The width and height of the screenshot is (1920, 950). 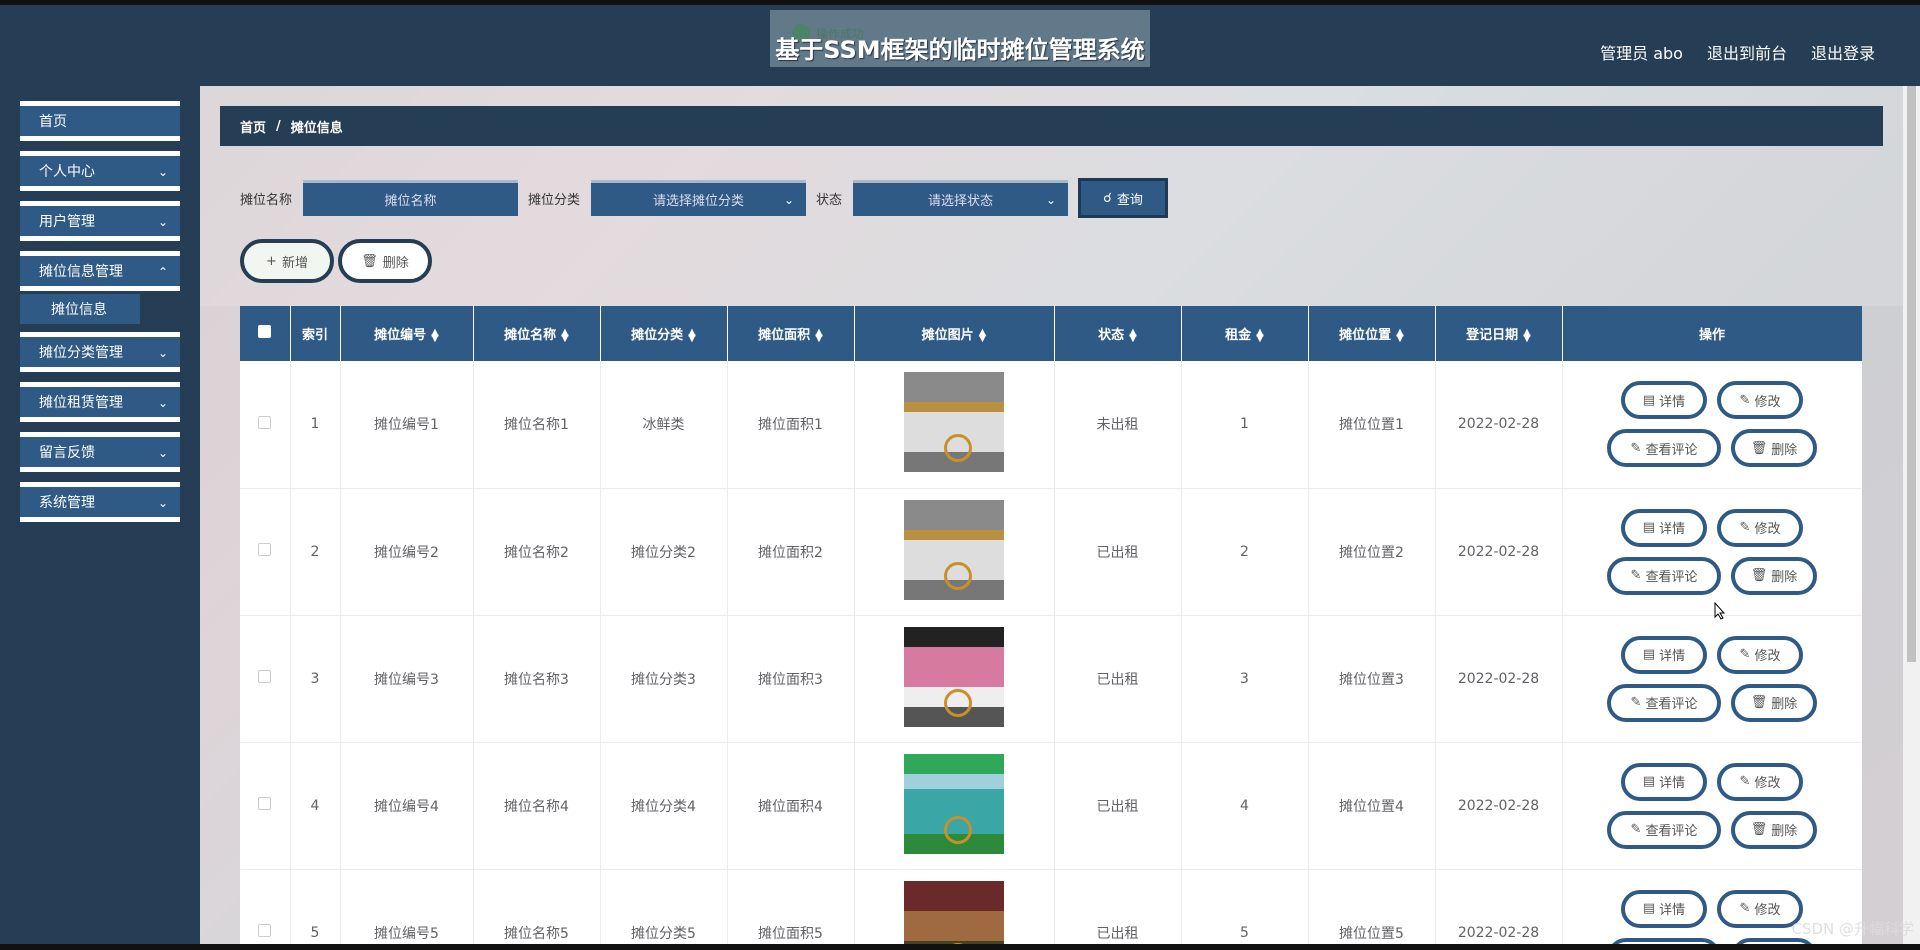 What do you see at coordinates (100, 121) in the screenshot?
I see `sidebar-item-home: 首页` at bounding box center [100, 121].